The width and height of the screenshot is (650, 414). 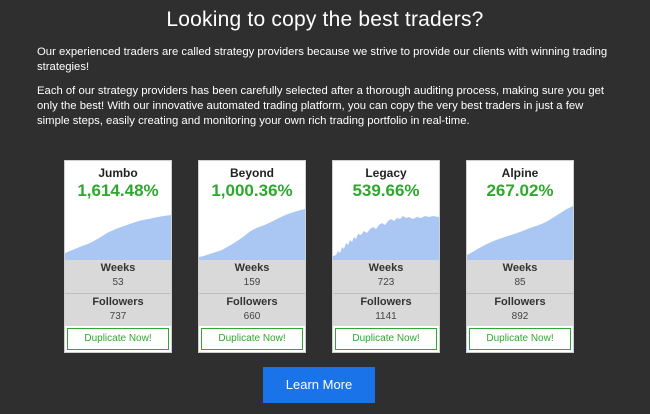 What do you see at coordinates (325, 19) in the screenshot?
I see `page-title: Looking to copy the best traders?` at bounding box center [325, 19].